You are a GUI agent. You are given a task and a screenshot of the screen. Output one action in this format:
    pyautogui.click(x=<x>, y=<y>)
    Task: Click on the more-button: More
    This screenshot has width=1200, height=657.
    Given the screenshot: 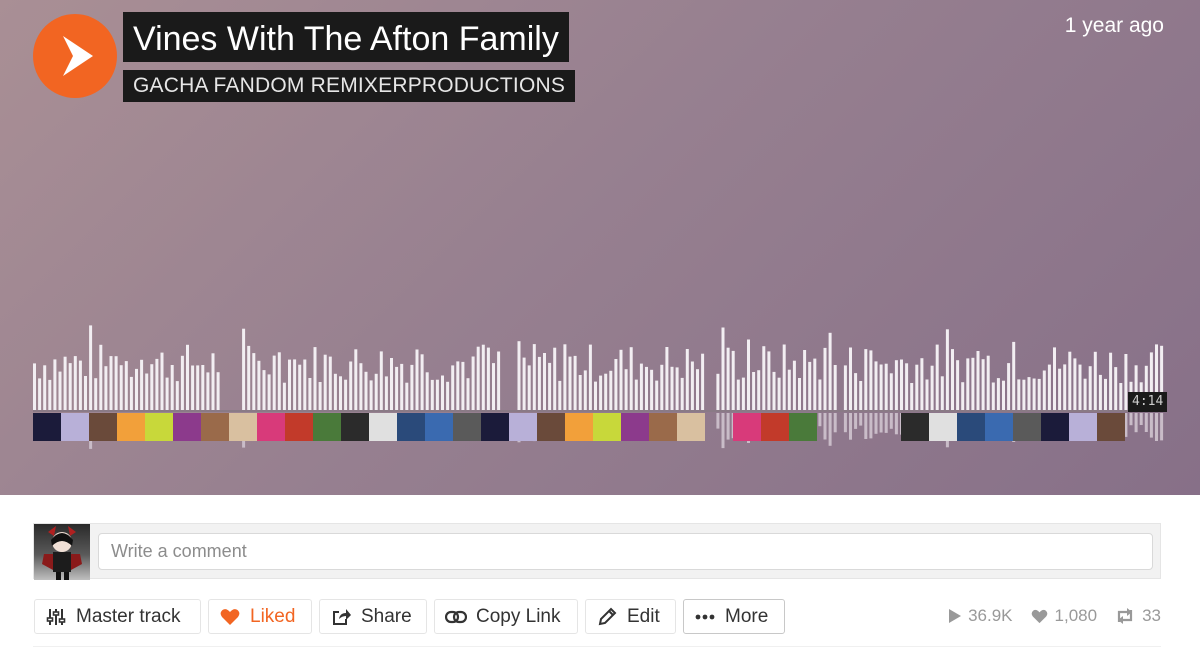 What is the action you would take?
    pyautogui.click(x=734, y=616)
    